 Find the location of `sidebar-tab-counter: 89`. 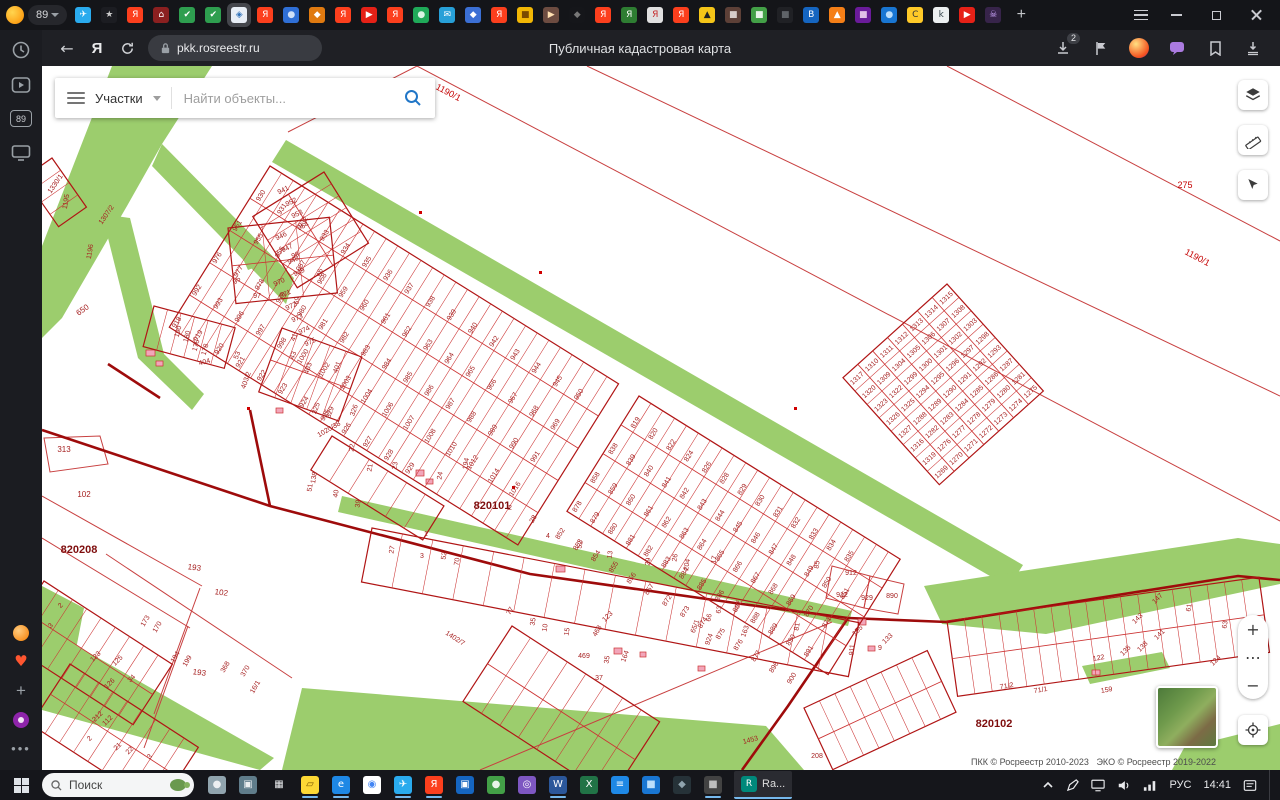

sidebar-tab-counter: 89 is located at coordinates (21, 118).